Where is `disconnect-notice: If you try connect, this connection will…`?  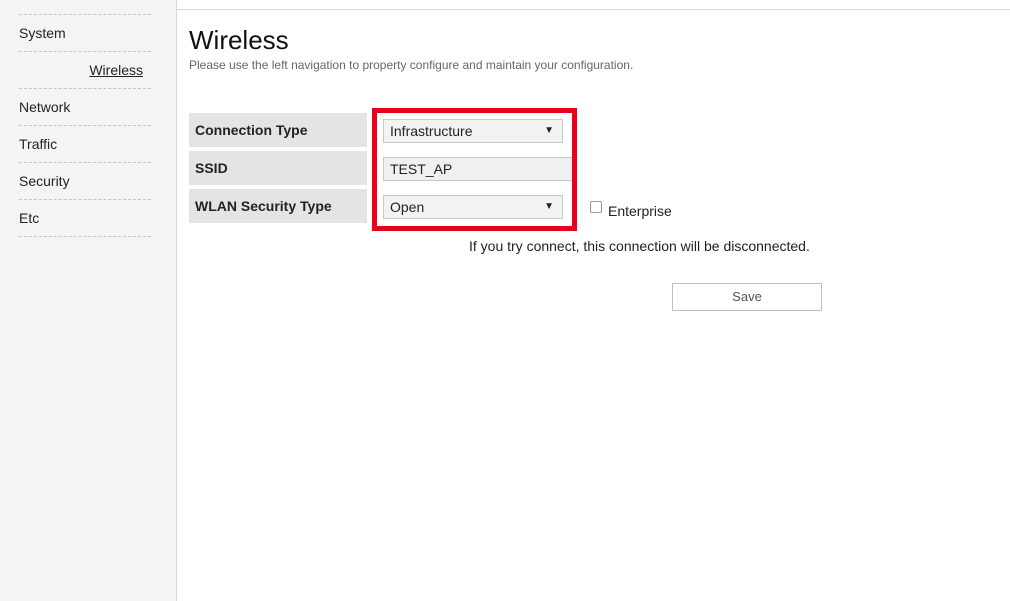 disconnect-notice: If you try connect, this connection will… is located at coordinates (639, 246).